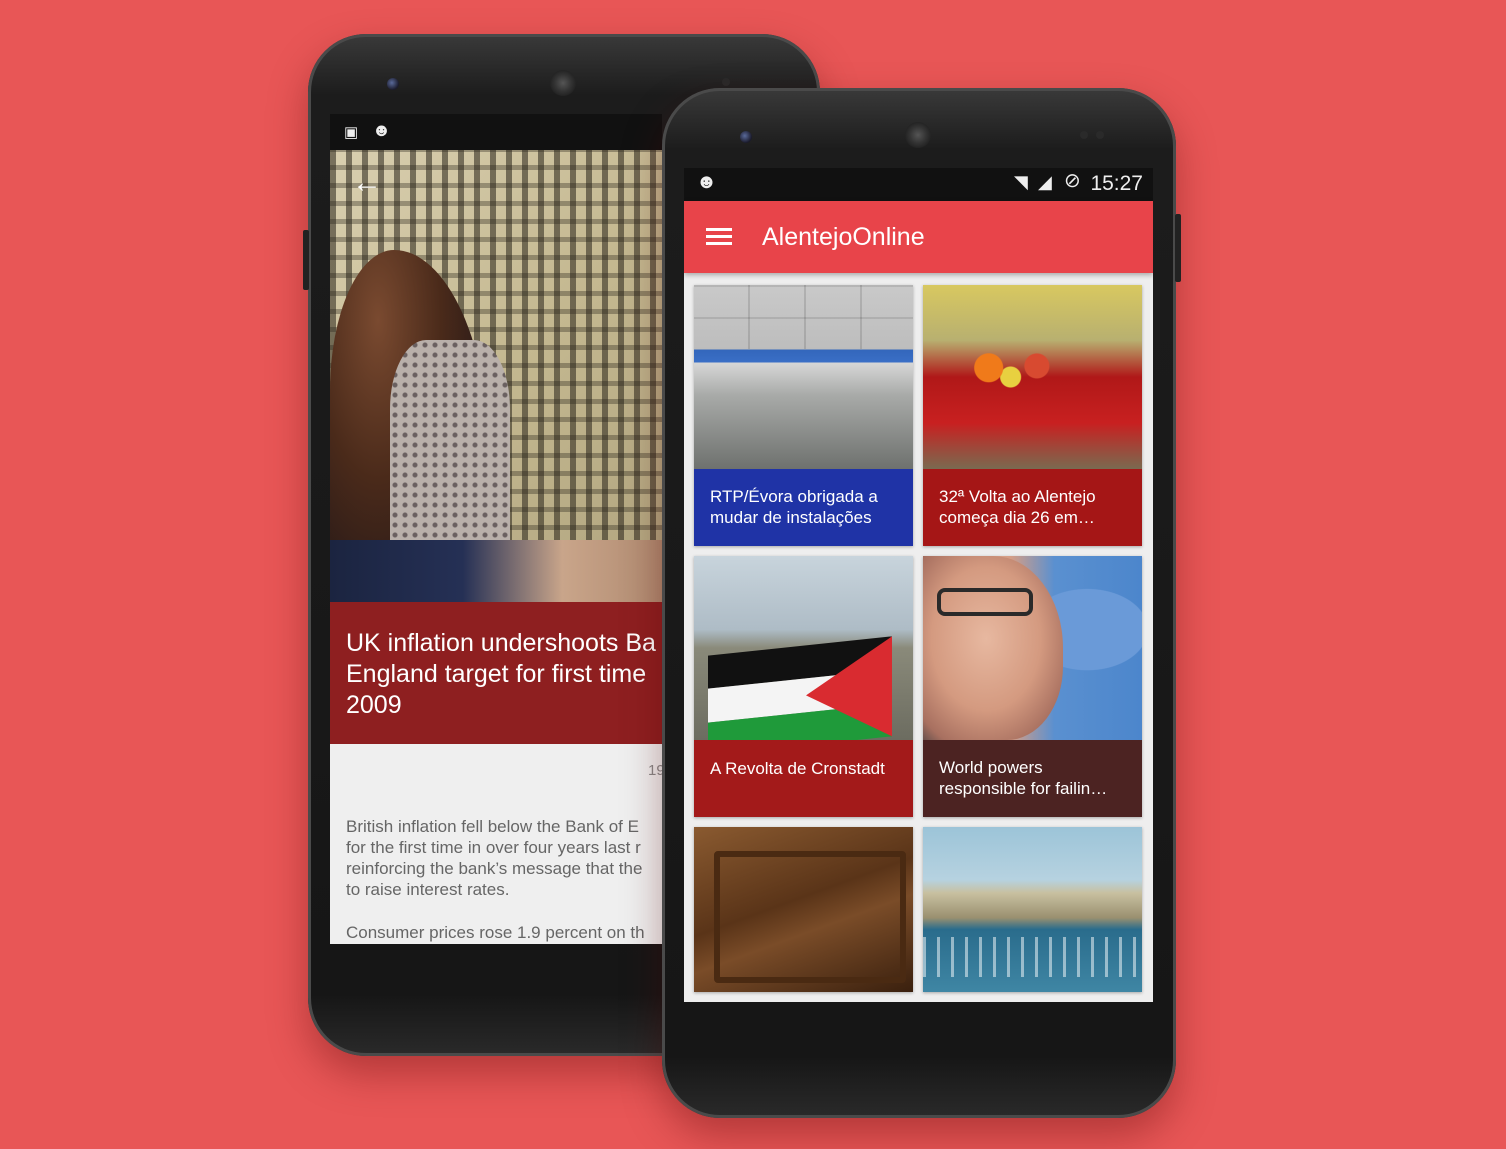 The width and height of the screenshot is (1506, 1149). What do you see at coordinates (918, 184) in the screenshot?
I see `status-bar: ☻ ◥ ◢ ⊘ 15:27` at bounding box center [918, 184].